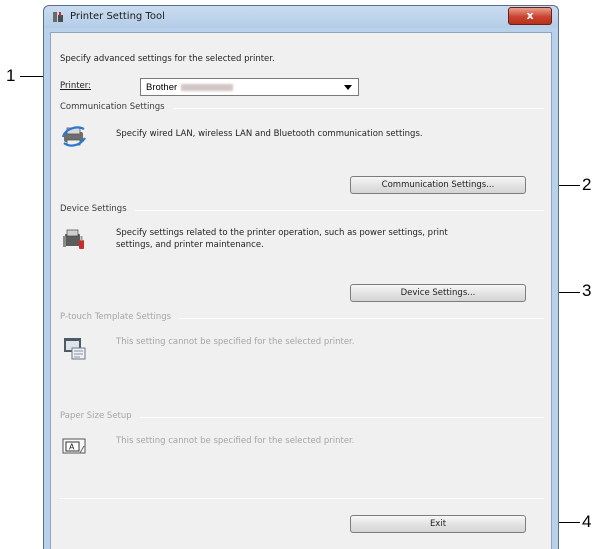  What do you see at coordinates (58, 17) in the screenshot?
I see `printer-tool-icon` at bounding box center [58, 17].